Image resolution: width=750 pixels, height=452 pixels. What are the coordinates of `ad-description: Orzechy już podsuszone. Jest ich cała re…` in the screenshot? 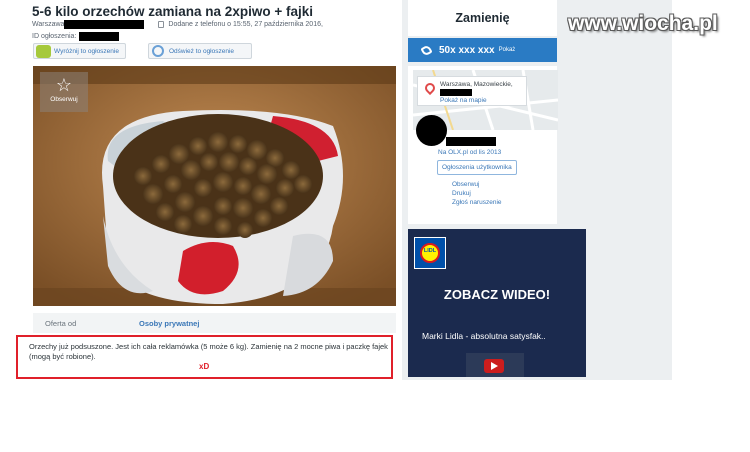 It's located at (208, 351).